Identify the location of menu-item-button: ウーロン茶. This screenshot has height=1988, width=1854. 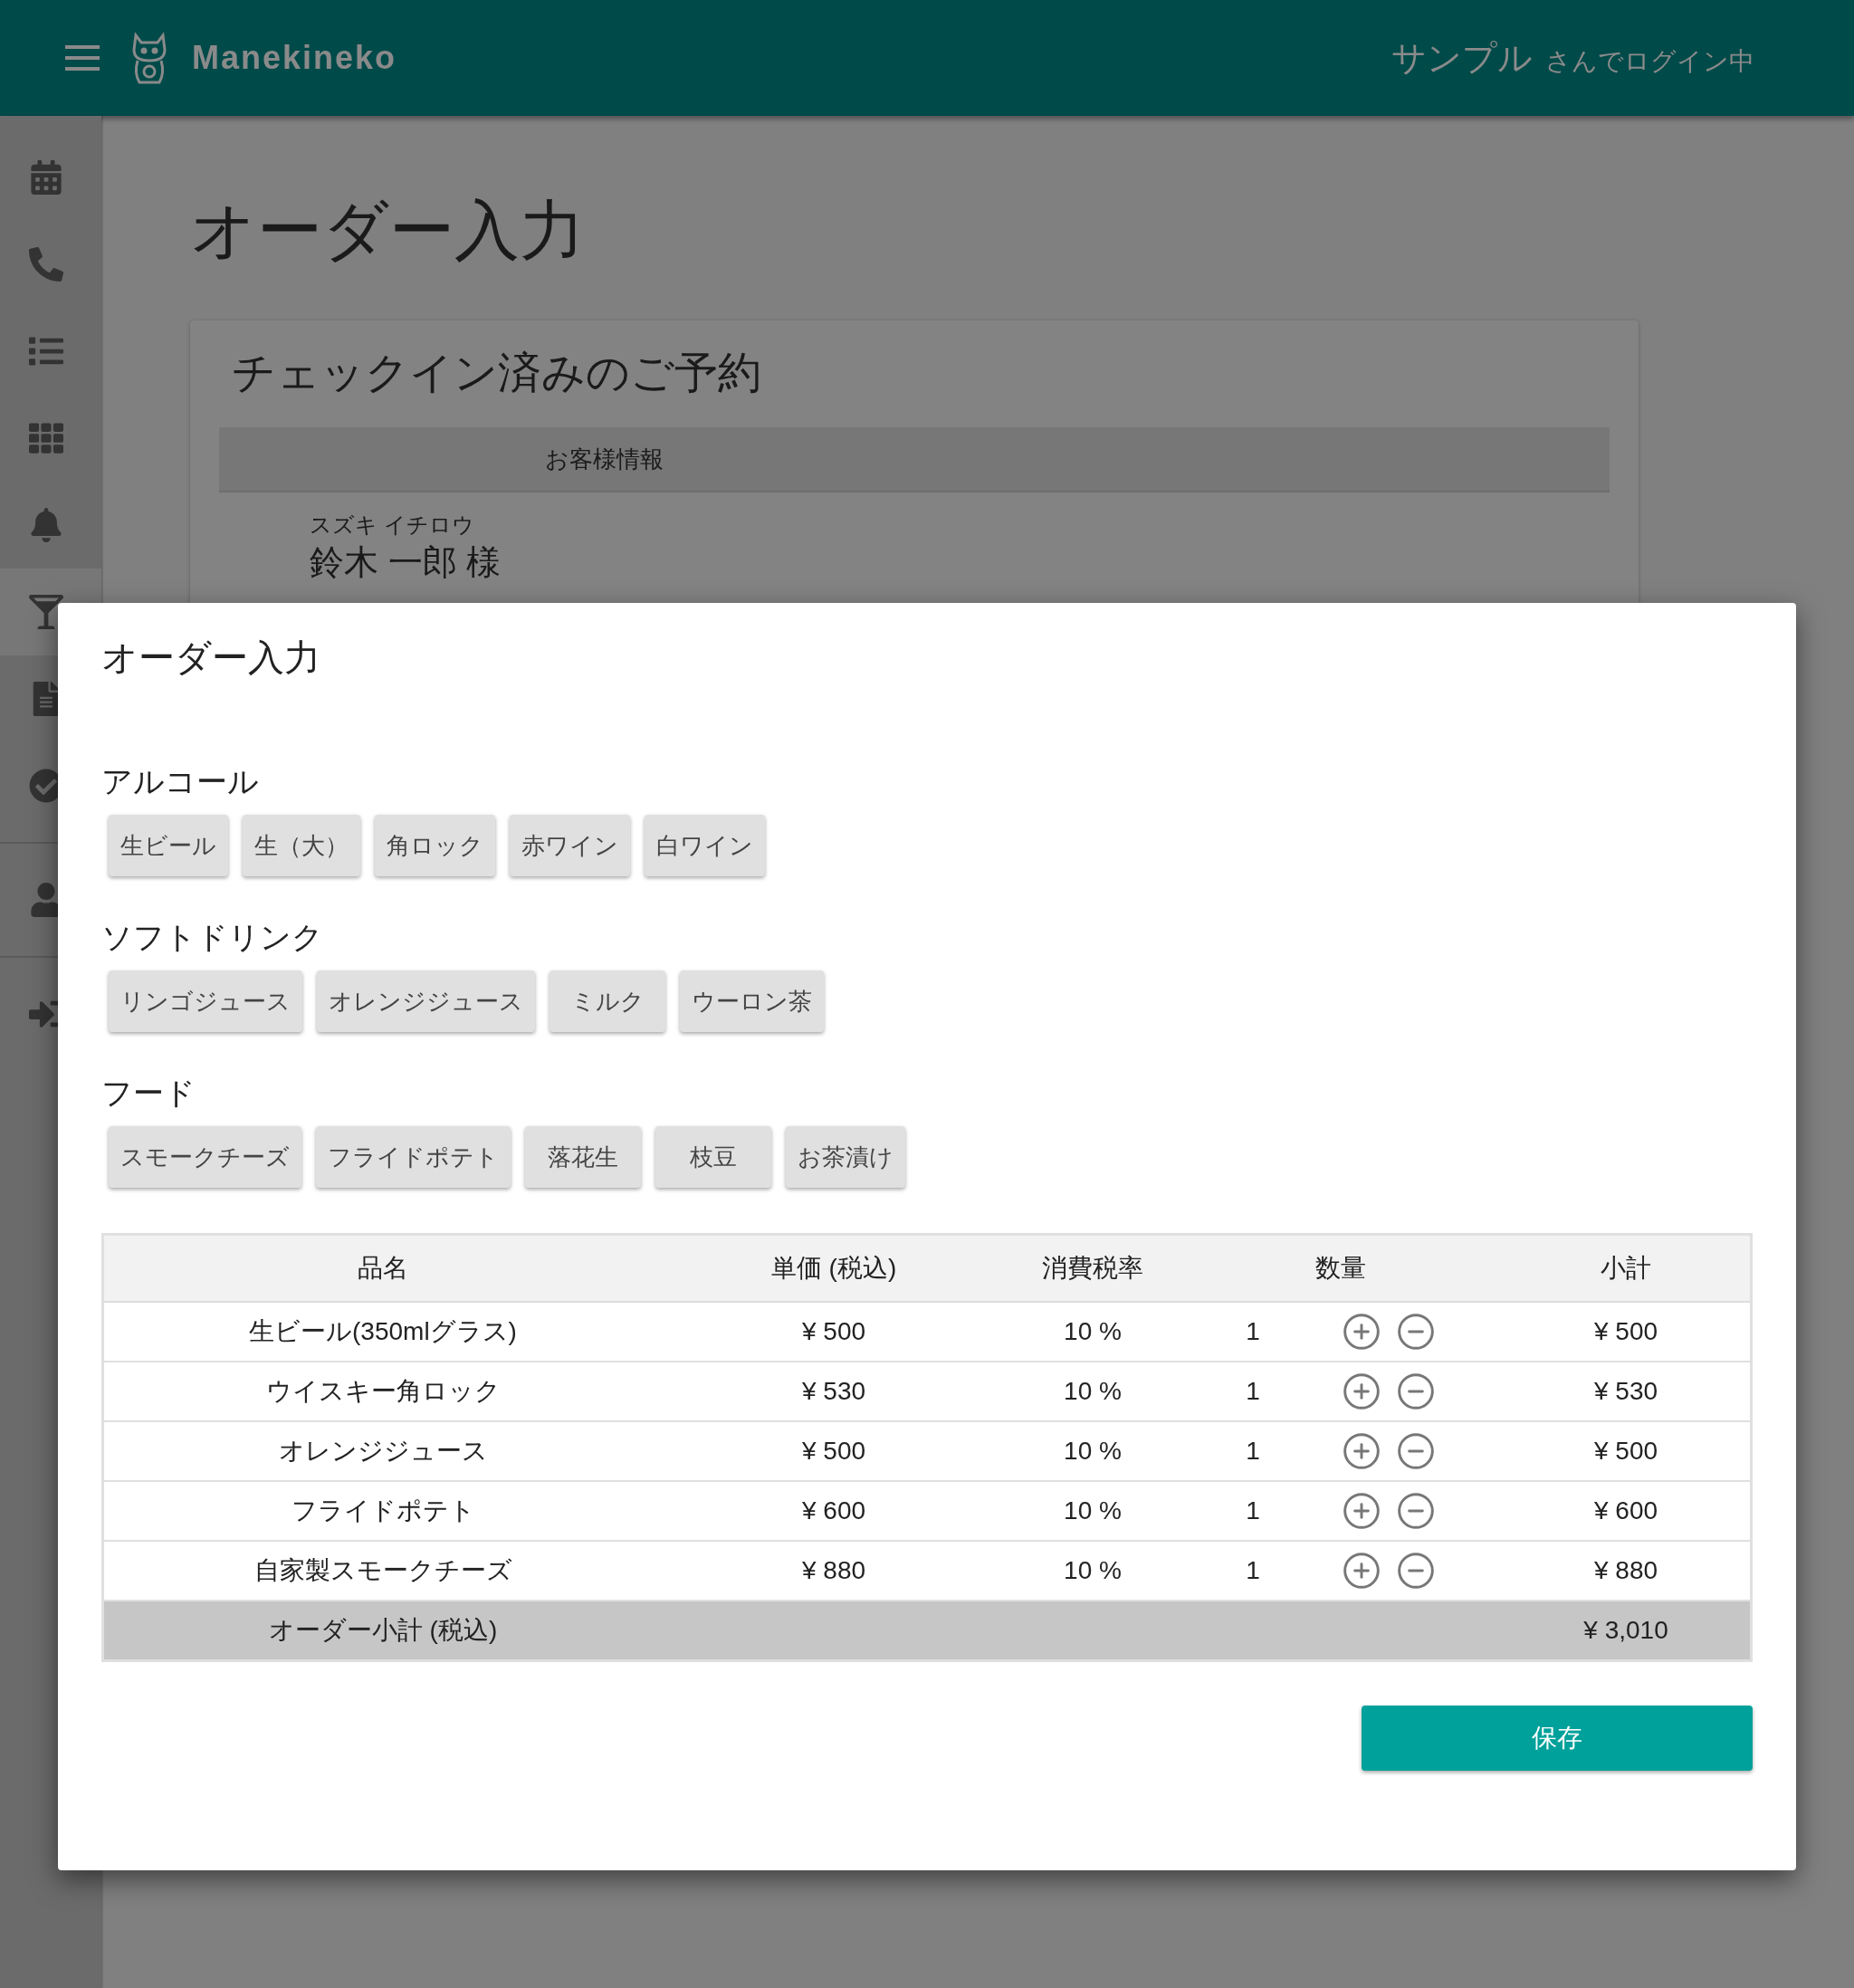
(752, 1001).